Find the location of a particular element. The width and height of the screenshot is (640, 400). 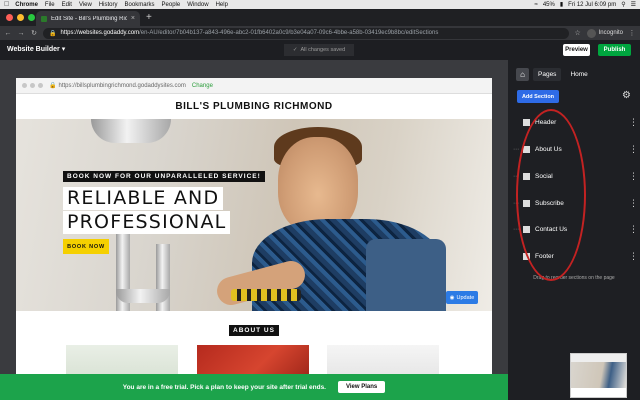

menu-file: File is located at coordinates (50, 5).